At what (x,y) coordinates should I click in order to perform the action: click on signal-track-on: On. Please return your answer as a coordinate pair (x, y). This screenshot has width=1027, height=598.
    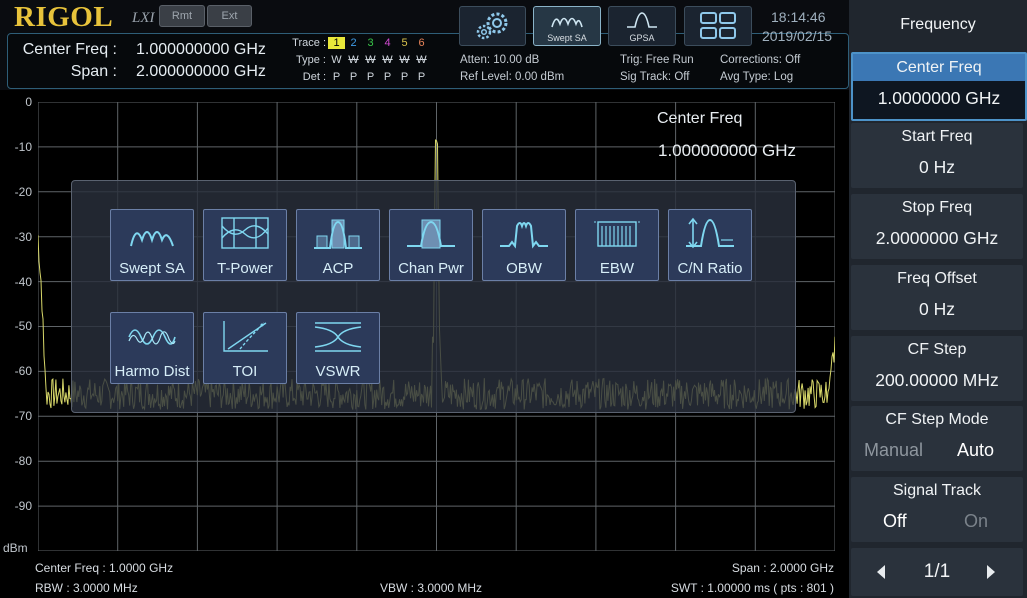
    Looking at the image, I should click on (976, 521).